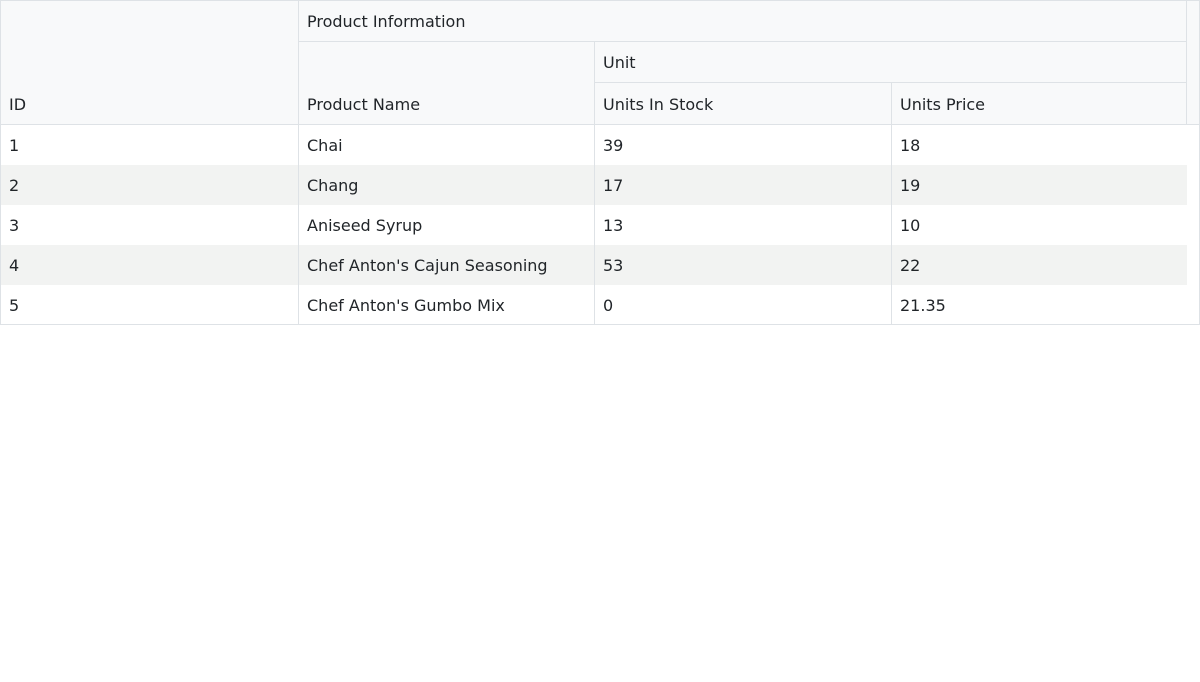 The height and width of the screenshot is (682, 1200). What do you see at coordinates (1039, 305) in the screenshot?
I see `cell-units-price: 21.35` at bounding box center [1039, 305].